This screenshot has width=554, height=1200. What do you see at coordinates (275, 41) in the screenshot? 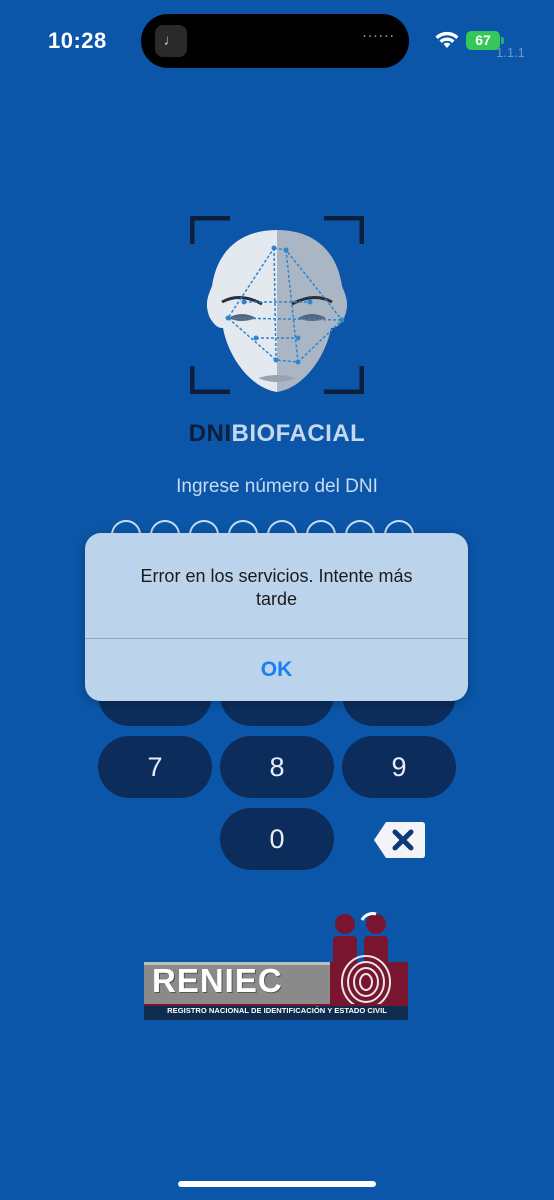
I see `dynamic-island: ♩ ······` at bounding box center [275, 41].